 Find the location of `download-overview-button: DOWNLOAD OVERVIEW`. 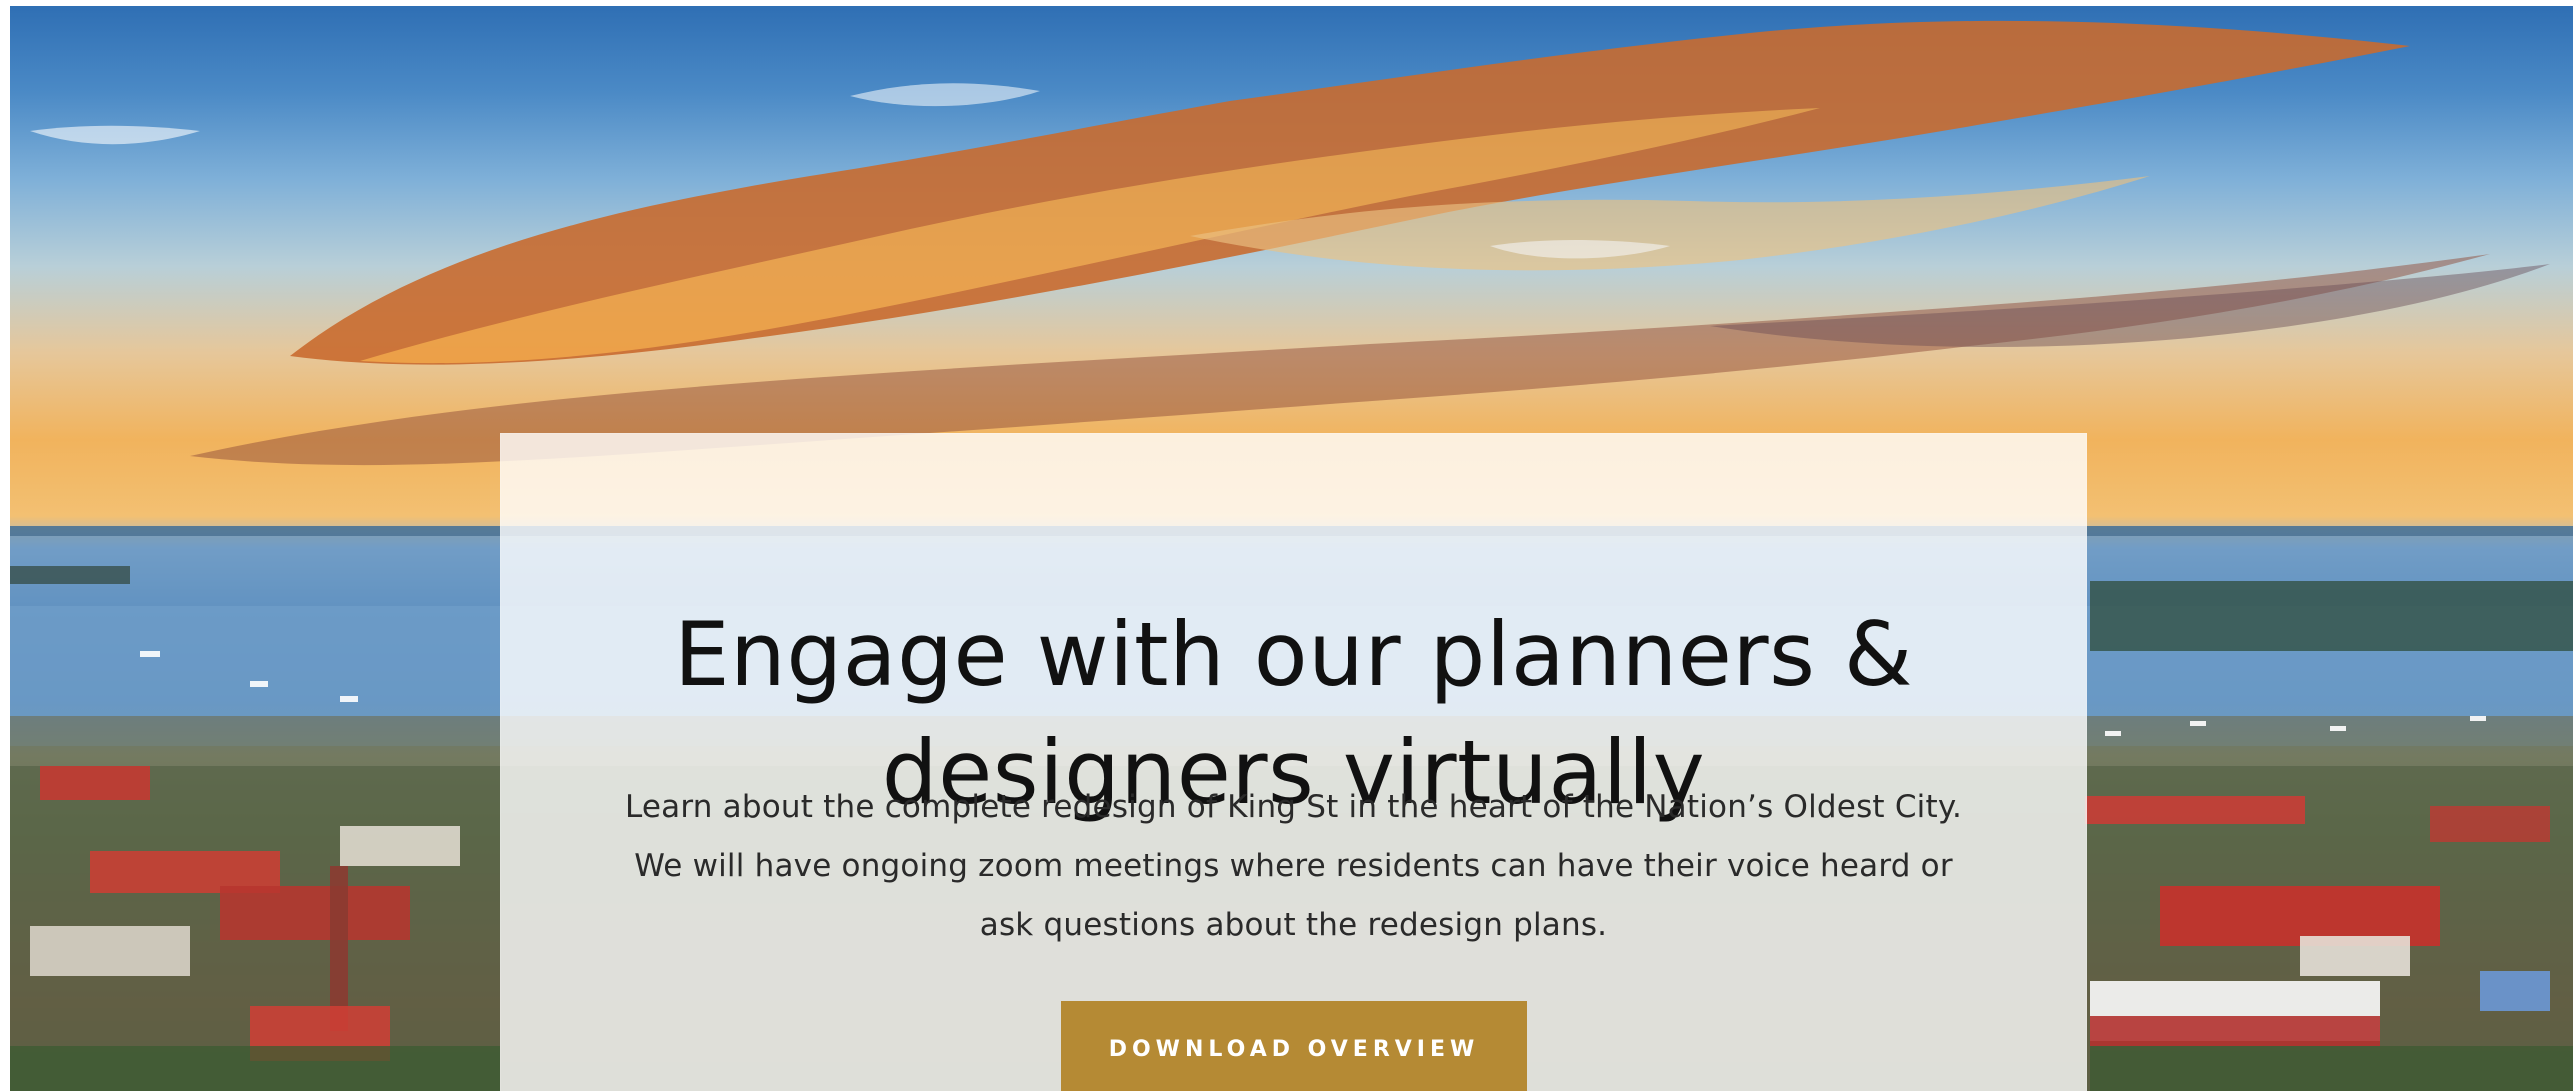

download-overview-button: DOWNLOAD OVERVIEW is located at coordinates (1294, 1046).